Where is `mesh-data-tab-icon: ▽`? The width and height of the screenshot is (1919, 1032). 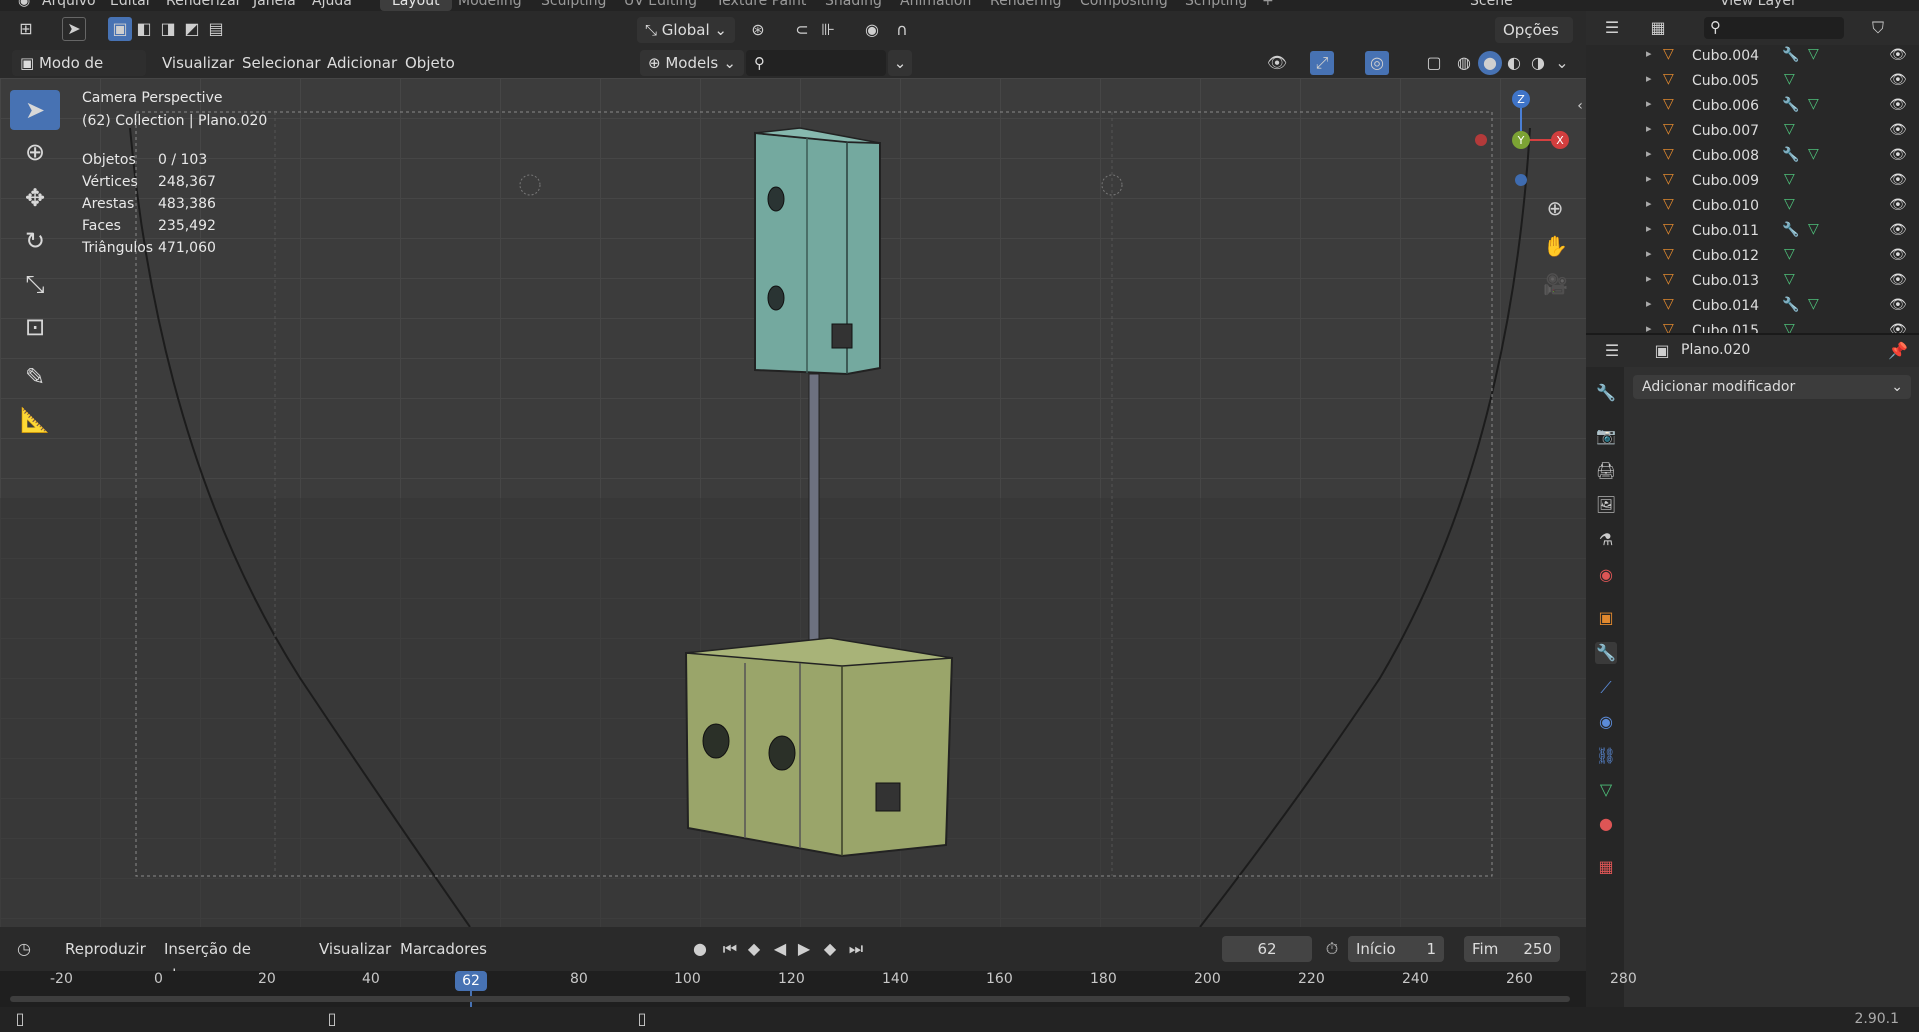
mesh-data-tab-icon: ▽ is located at coordinates (1606, 790).